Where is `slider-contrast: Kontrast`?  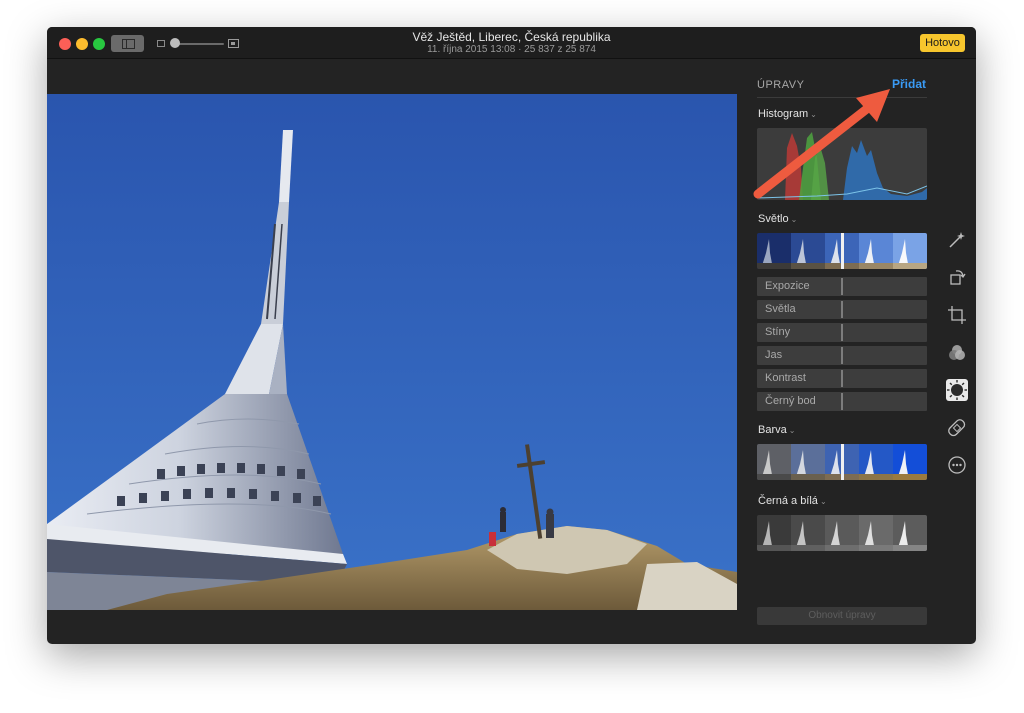 slider-contrast: Kontrast is located at coordinates (842, 378).